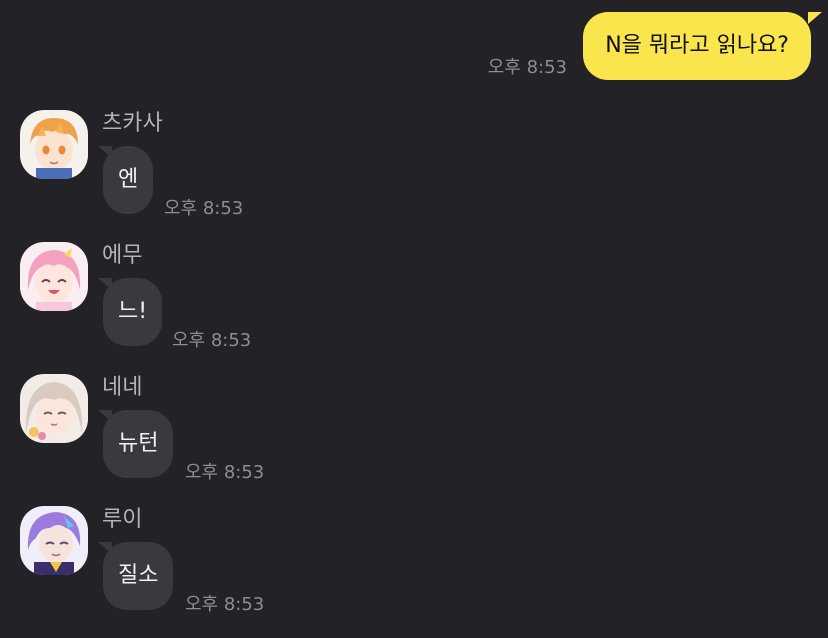 Image resolution: width=828 pixels, height=638 pixels. I want to click on avatar-purple-hair-boy-icon, so click(54, 540).